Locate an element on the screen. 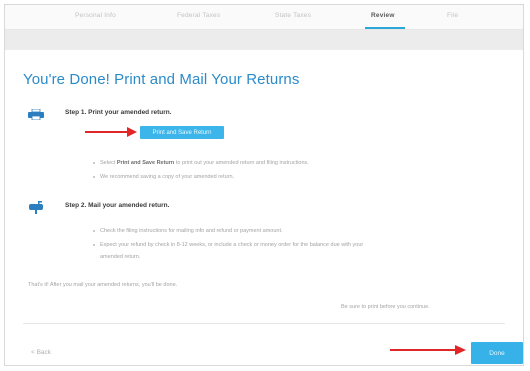  page-title: You're Done! Print and Mail Your Returns is located at coordinates (161, 79).